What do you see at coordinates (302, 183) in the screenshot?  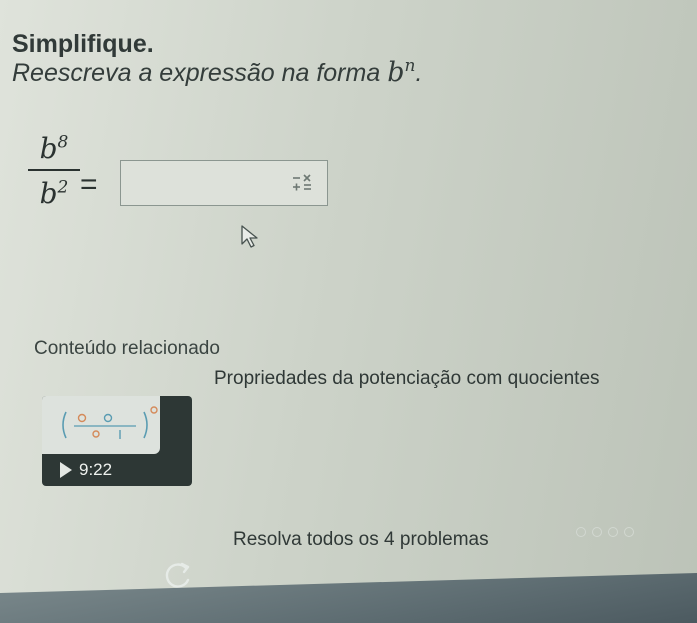 I see `math-keyboard-icon` at bounding box center [302, 183].